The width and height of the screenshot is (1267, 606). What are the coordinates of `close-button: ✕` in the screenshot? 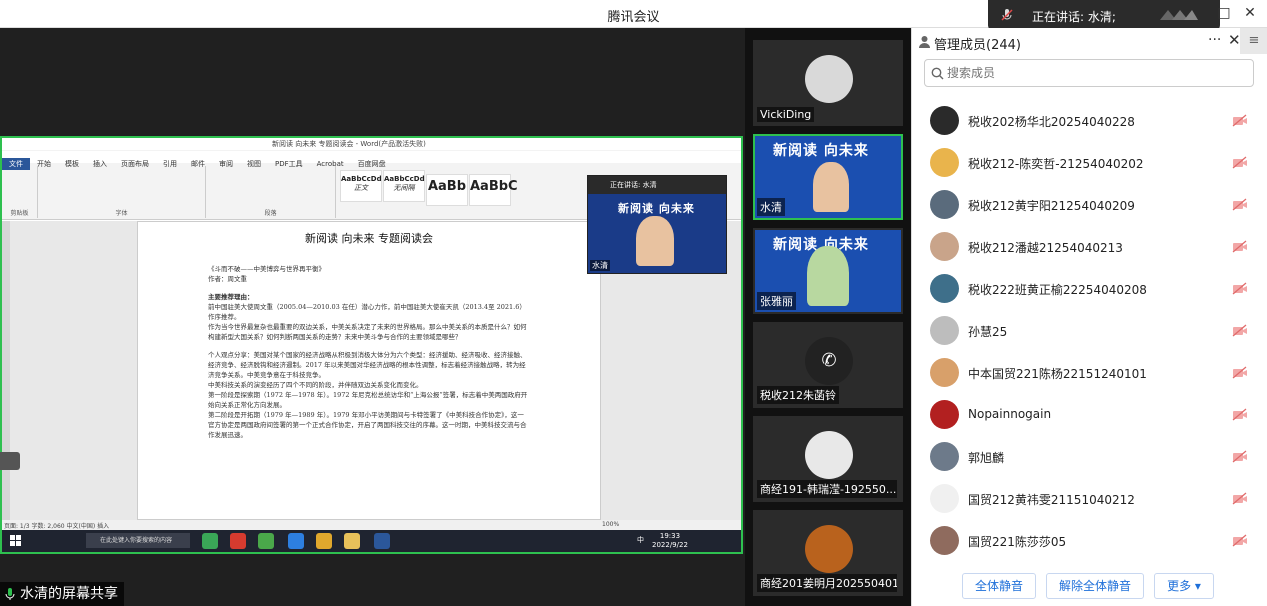 It's located at (1250, 13).